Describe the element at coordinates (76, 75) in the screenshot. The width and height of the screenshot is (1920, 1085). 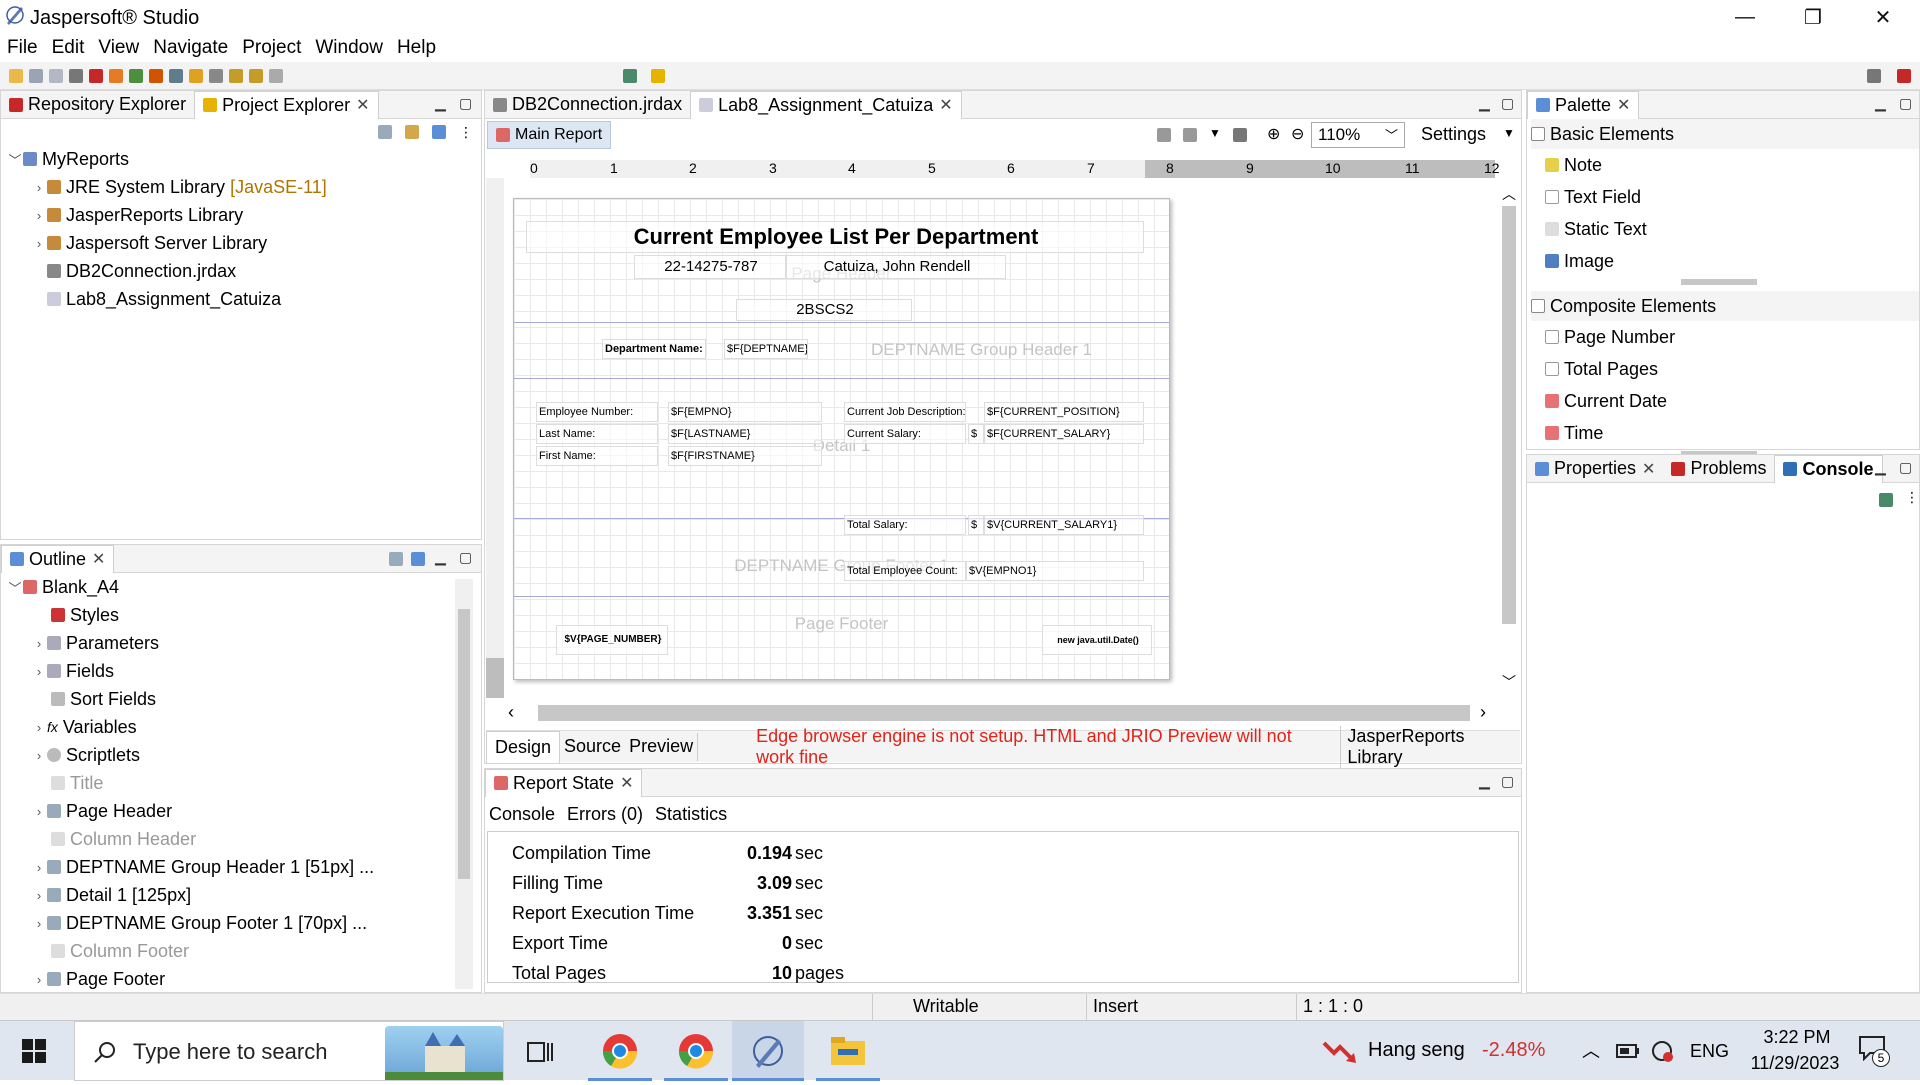
I see `print-icon` at that location.